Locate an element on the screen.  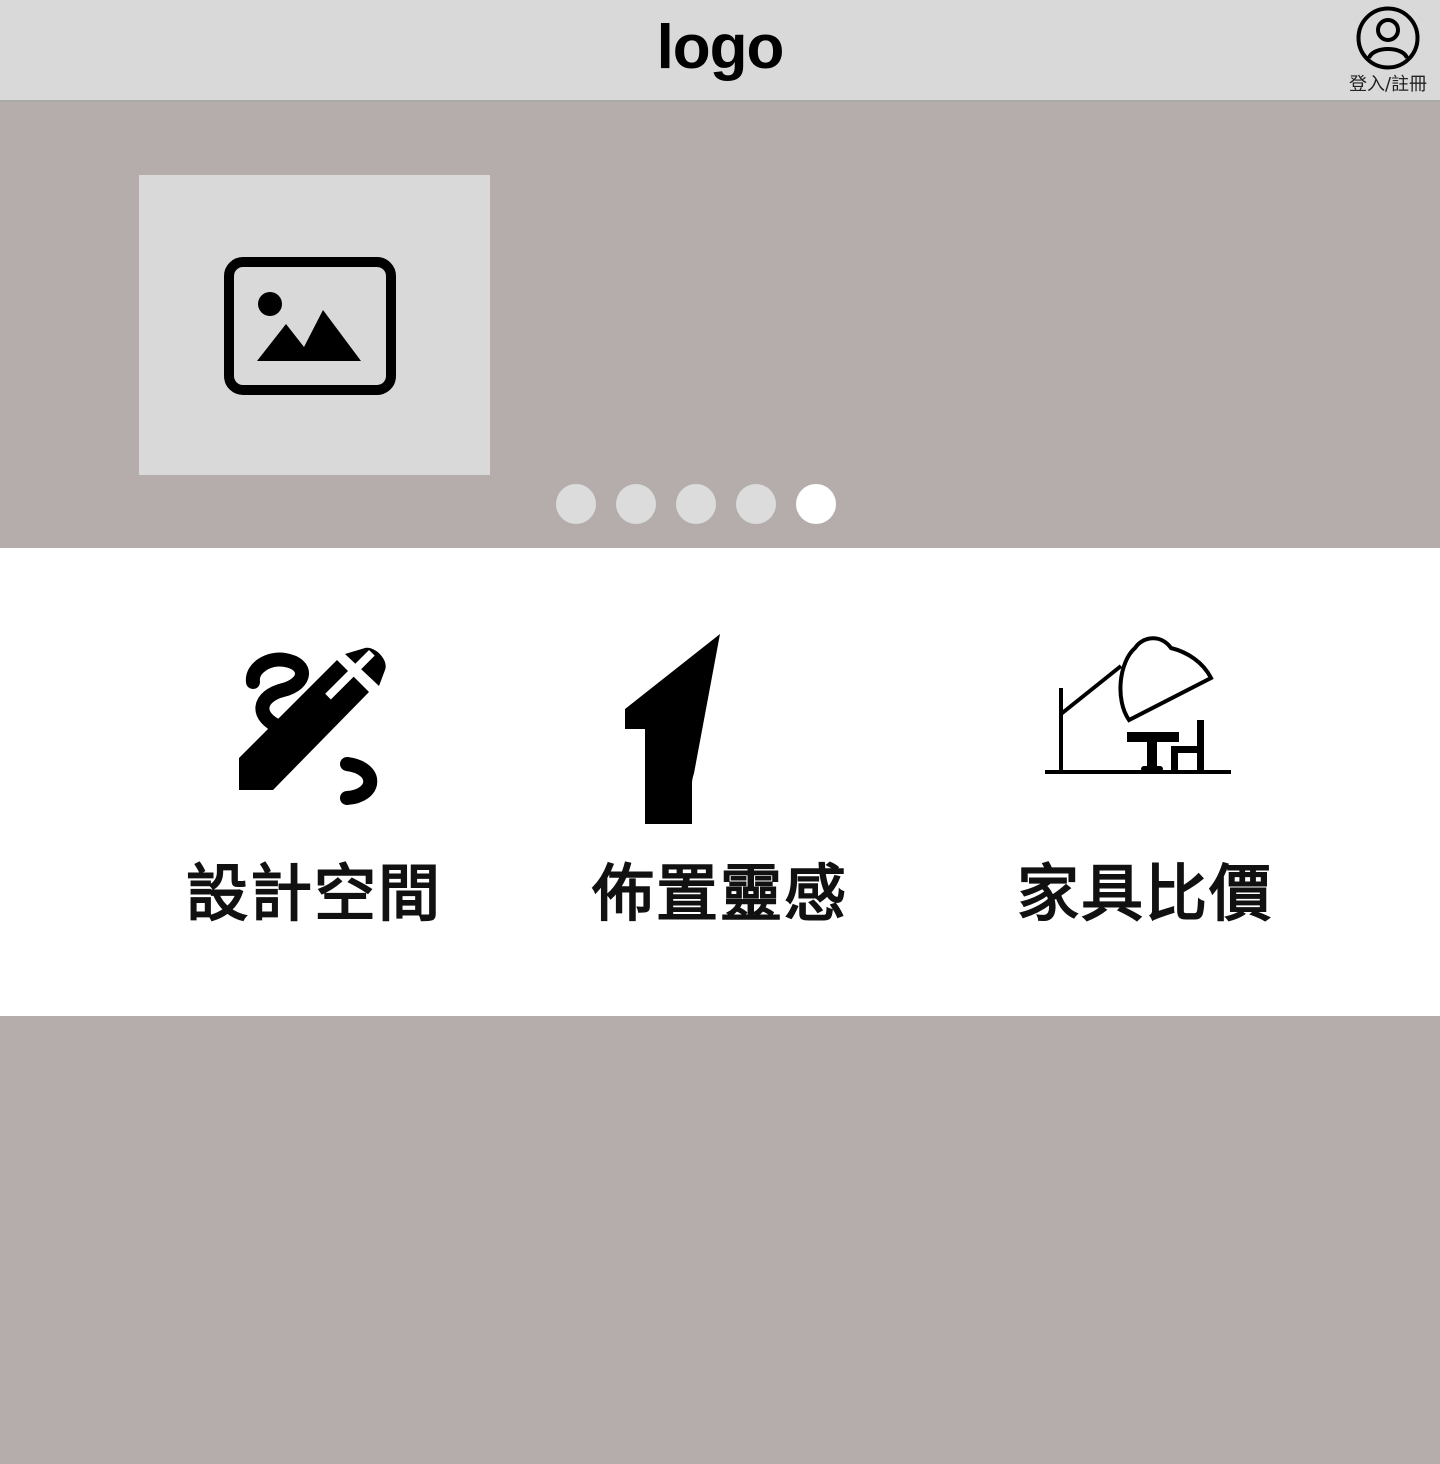
hero-image-placeholder is located at coordinates (314, 325).